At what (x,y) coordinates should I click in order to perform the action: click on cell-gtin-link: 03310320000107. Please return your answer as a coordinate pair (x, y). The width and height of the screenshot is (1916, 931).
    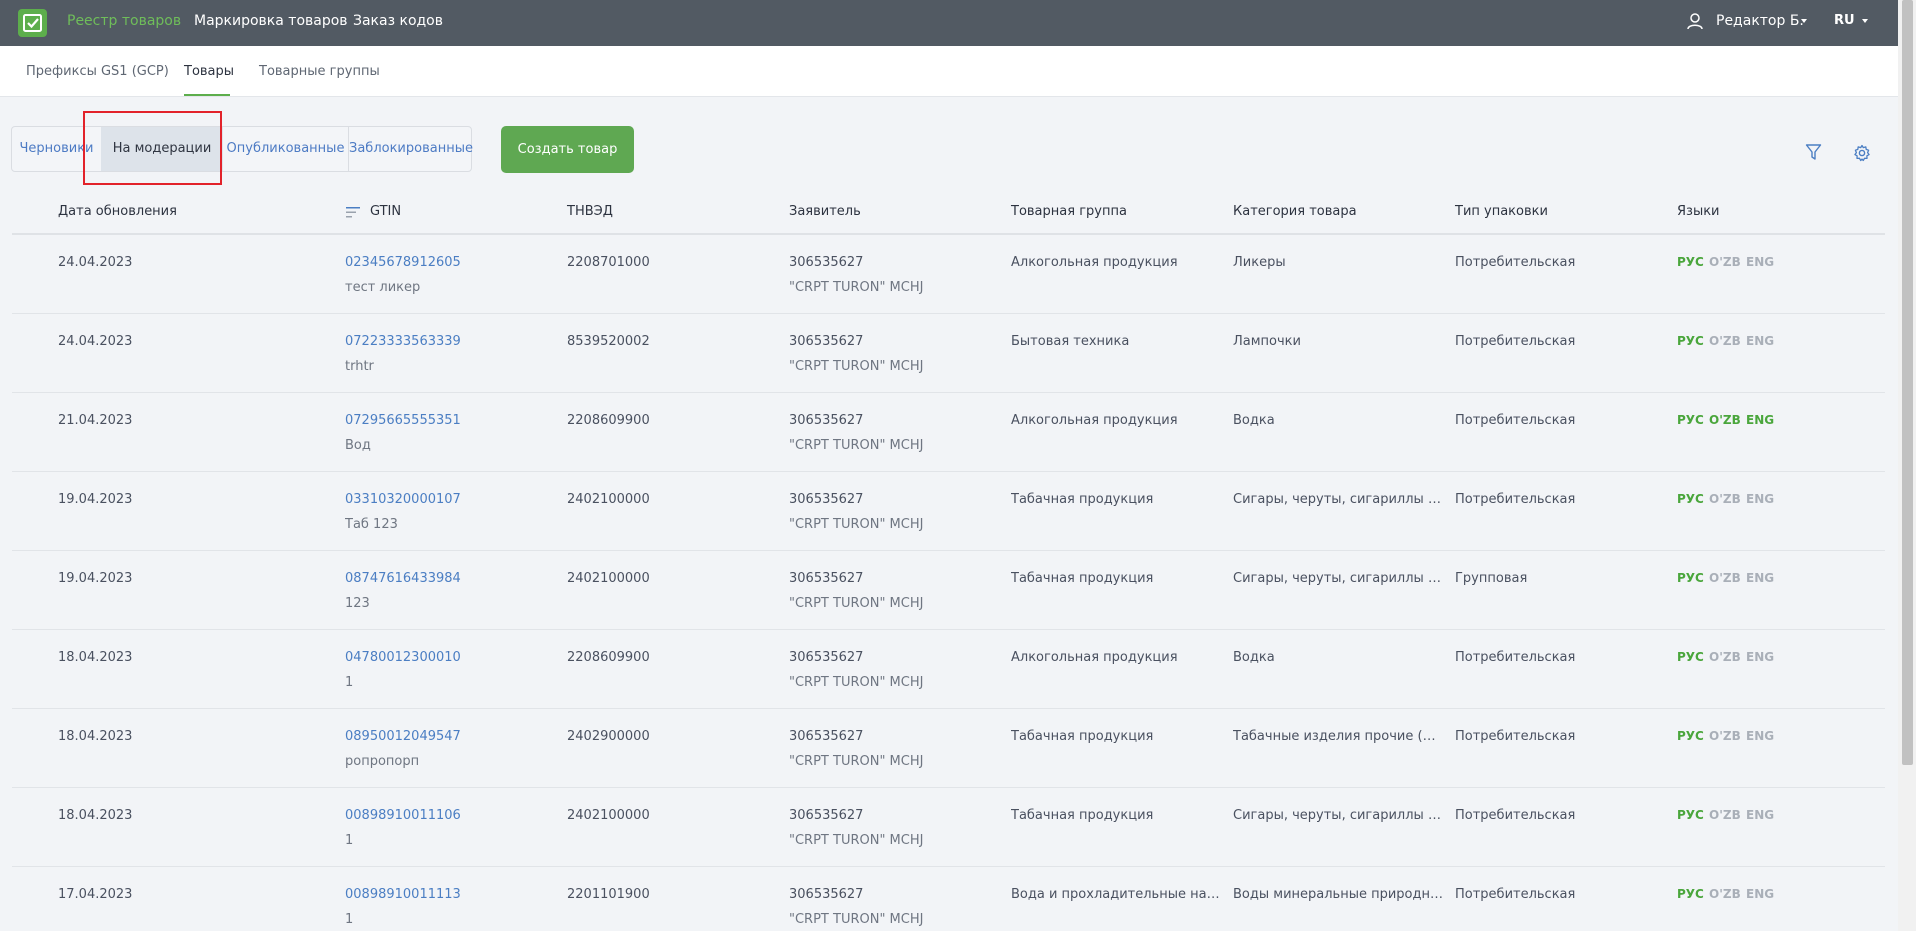
    Looking at the image, I should click on (403, 500).